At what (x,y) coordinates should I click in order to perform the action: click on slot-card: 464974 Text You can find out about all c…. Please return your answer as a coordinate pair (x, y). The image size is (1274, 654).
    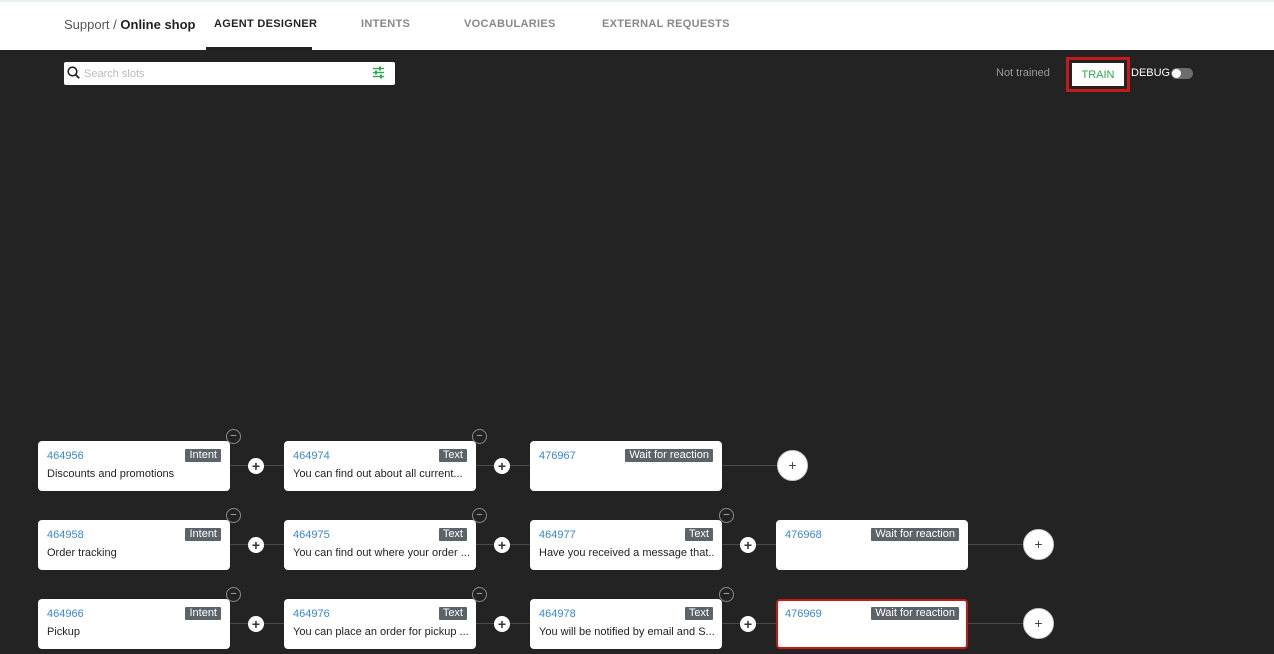
    Looking at the image, I should click on (380, 466).